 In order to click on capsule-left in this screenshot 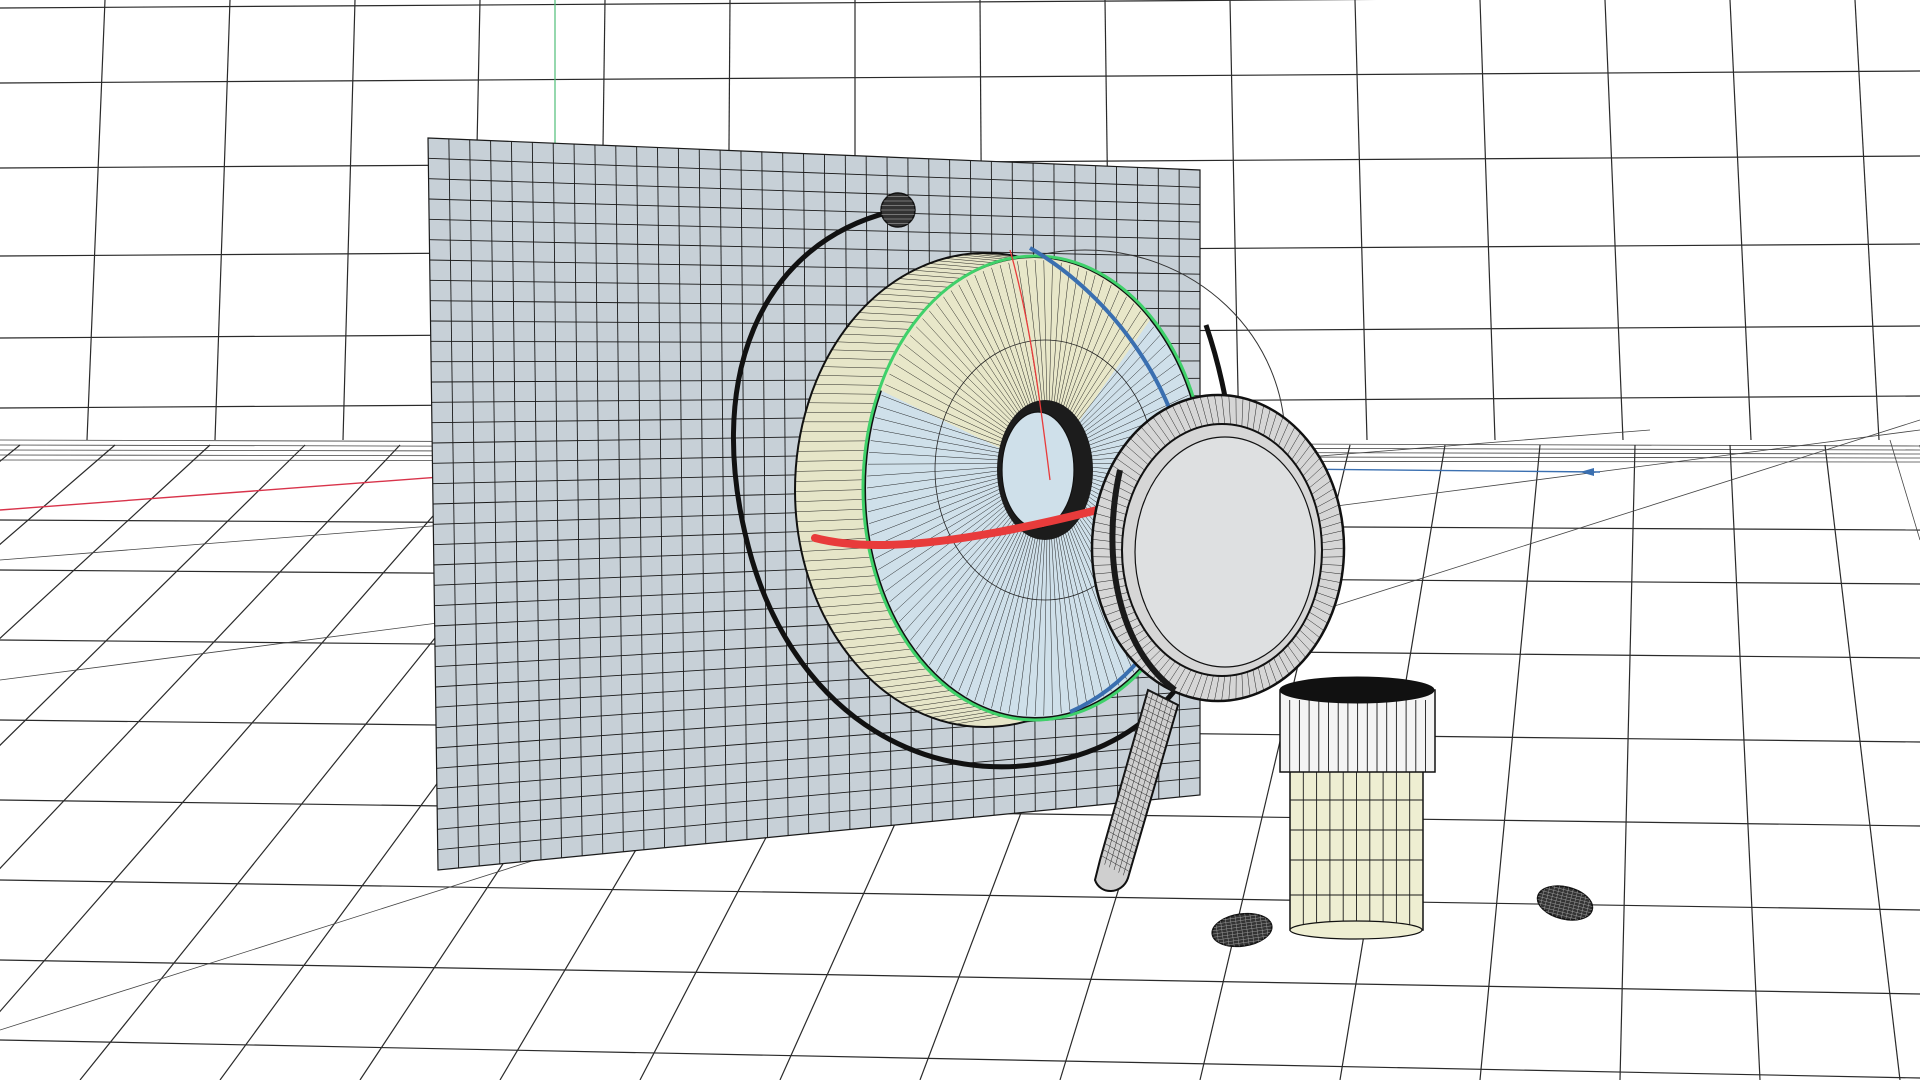, I will do `click(1242, 930)`.